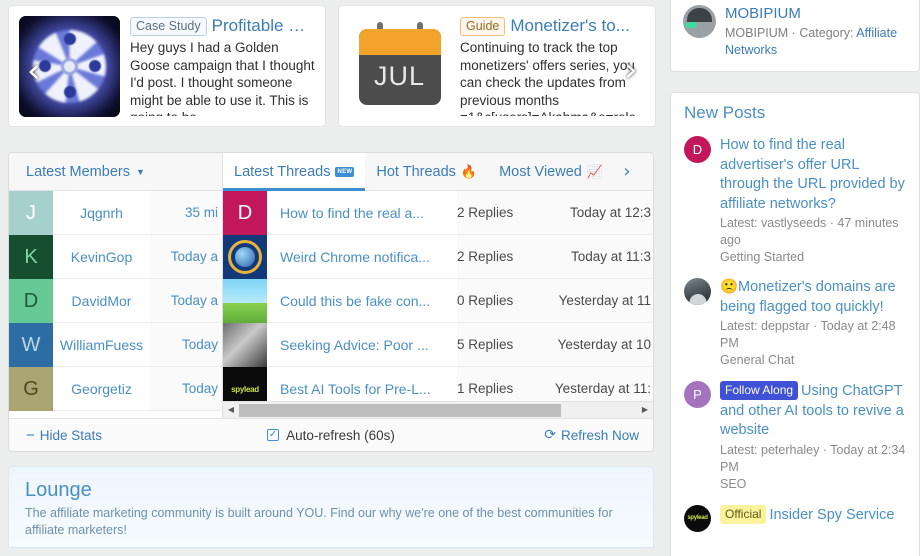 The image size is (920, 556). Describe the element at coordinates (331, 490) in the screenshot. I see `lounge-title: Lounge` at that location.